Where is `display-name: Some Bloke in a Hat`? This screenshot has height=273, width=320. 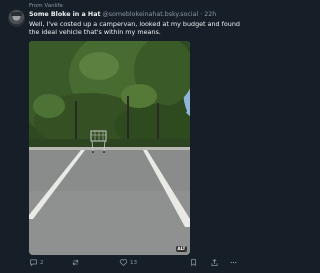 display-name: Some Bloke in a Hat is located at coordinates (64, 14).